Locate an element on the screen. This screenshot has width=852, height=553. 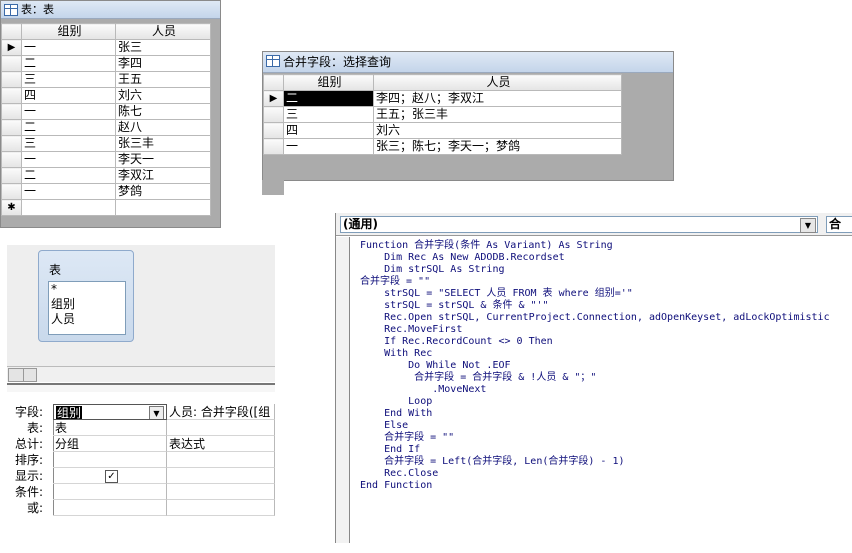
cell-member: 赵八 is located at coordinates (163, 127).